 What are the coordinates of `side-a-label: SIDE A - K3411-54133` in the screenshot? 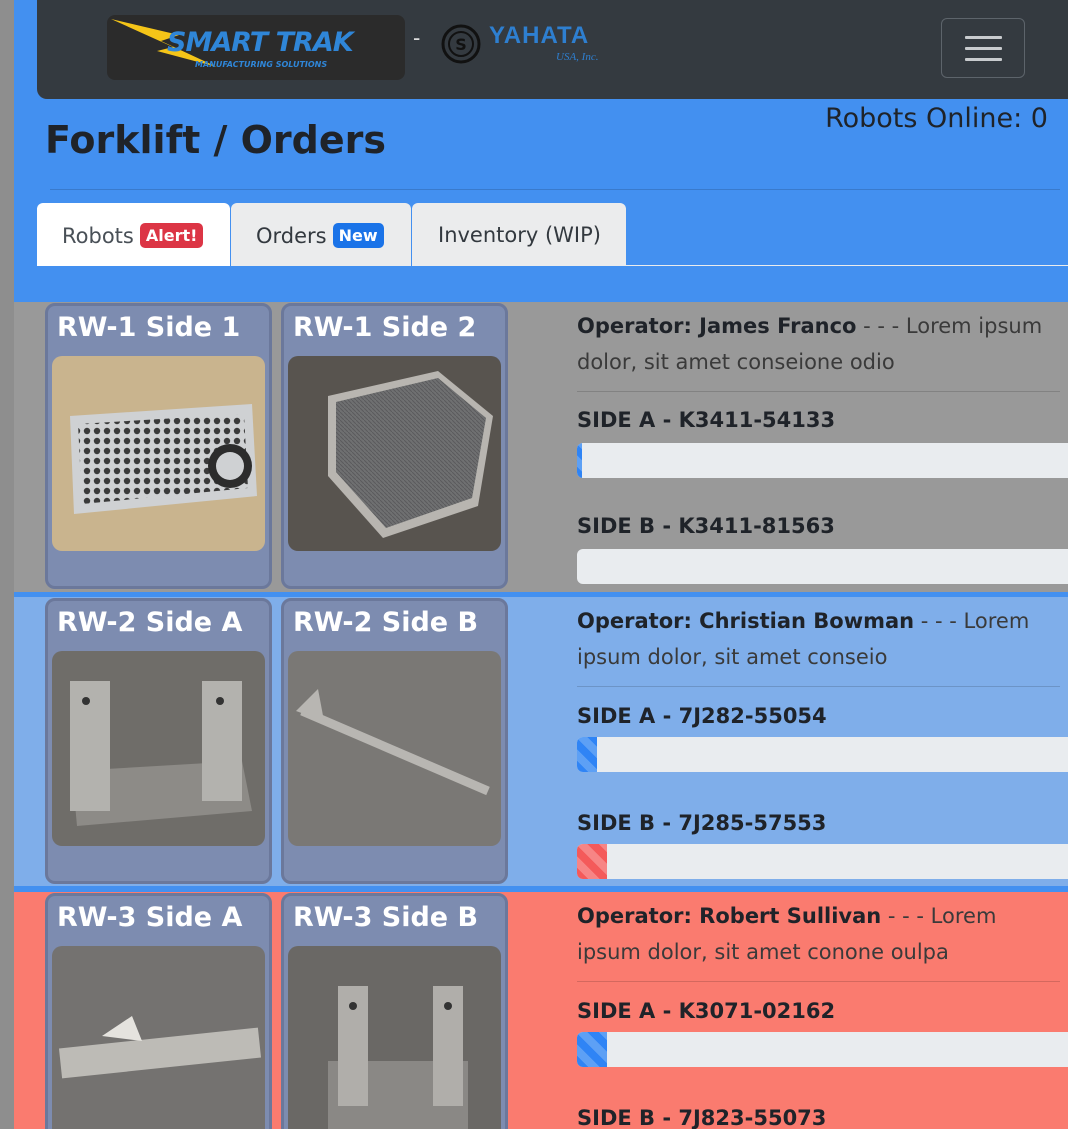 It's located at (706, 420).